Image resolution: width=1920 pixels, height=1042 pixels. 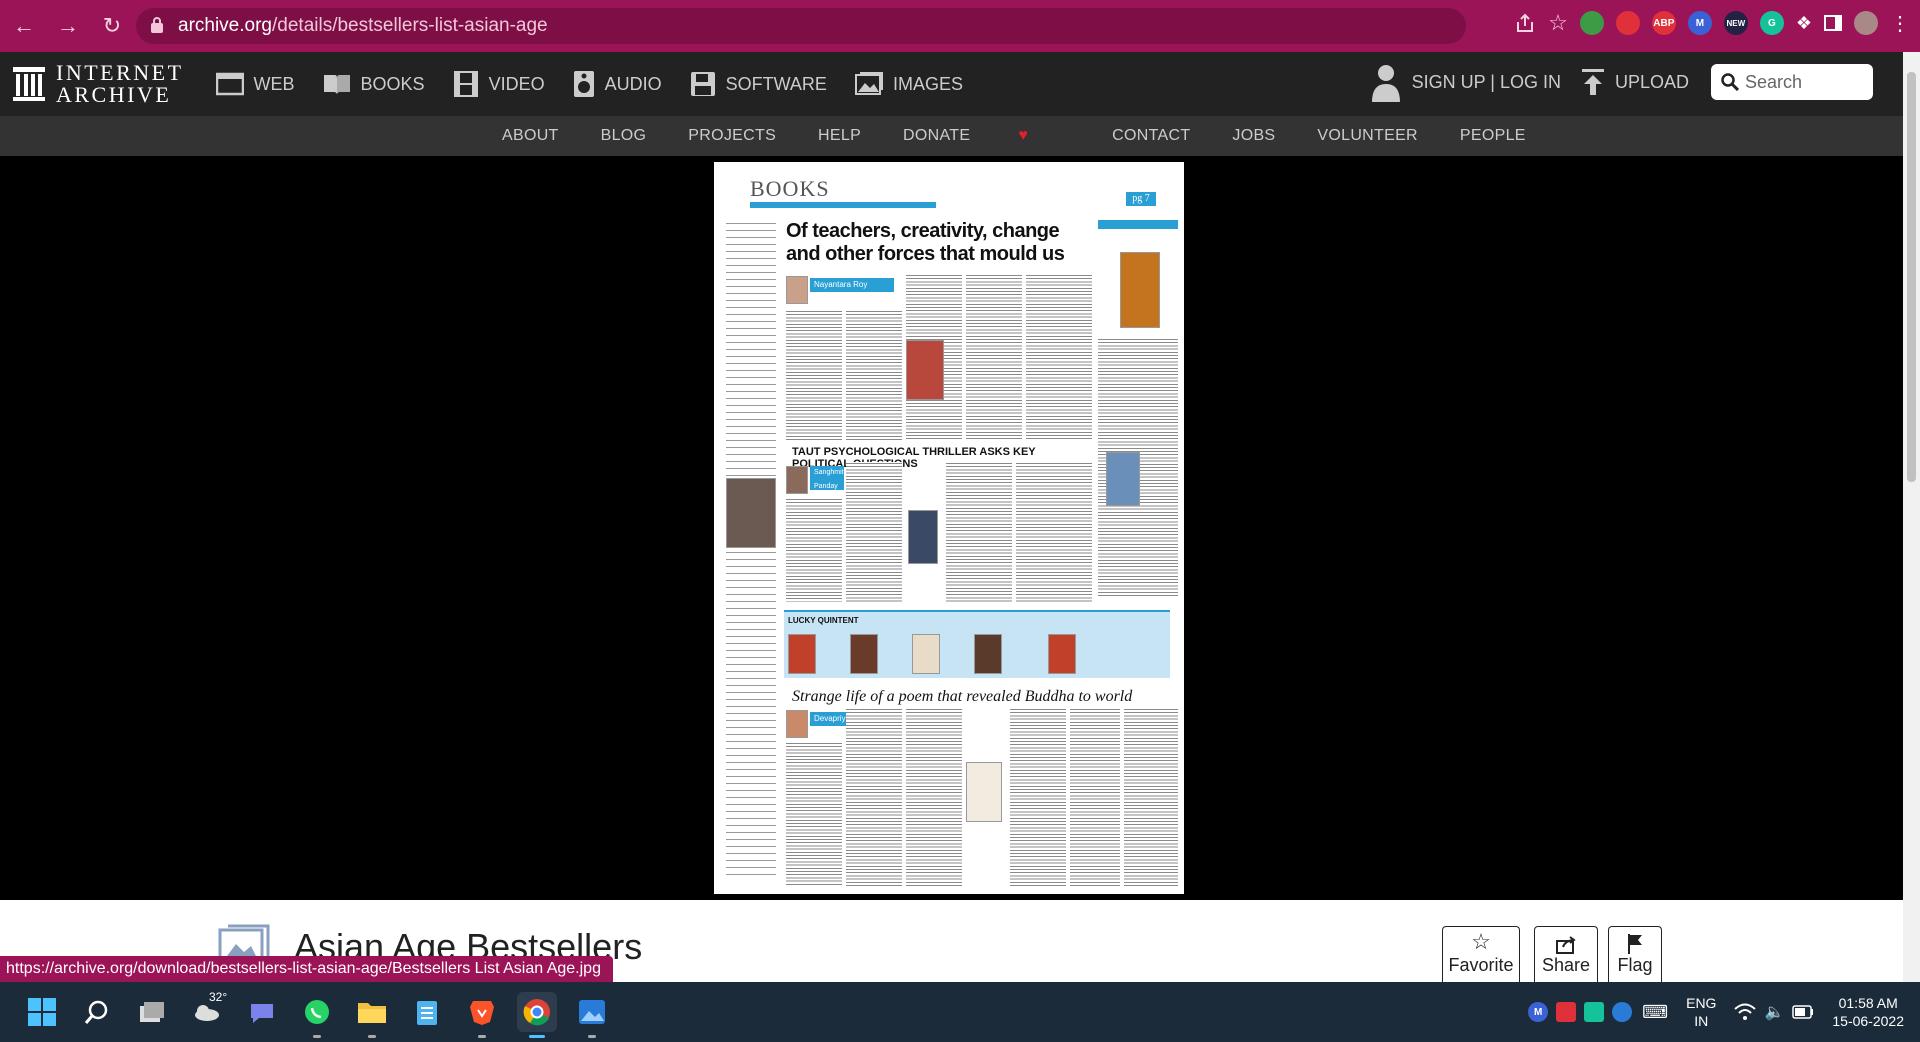 I want to click on notepad-icon, so click(x=427, y=1013).